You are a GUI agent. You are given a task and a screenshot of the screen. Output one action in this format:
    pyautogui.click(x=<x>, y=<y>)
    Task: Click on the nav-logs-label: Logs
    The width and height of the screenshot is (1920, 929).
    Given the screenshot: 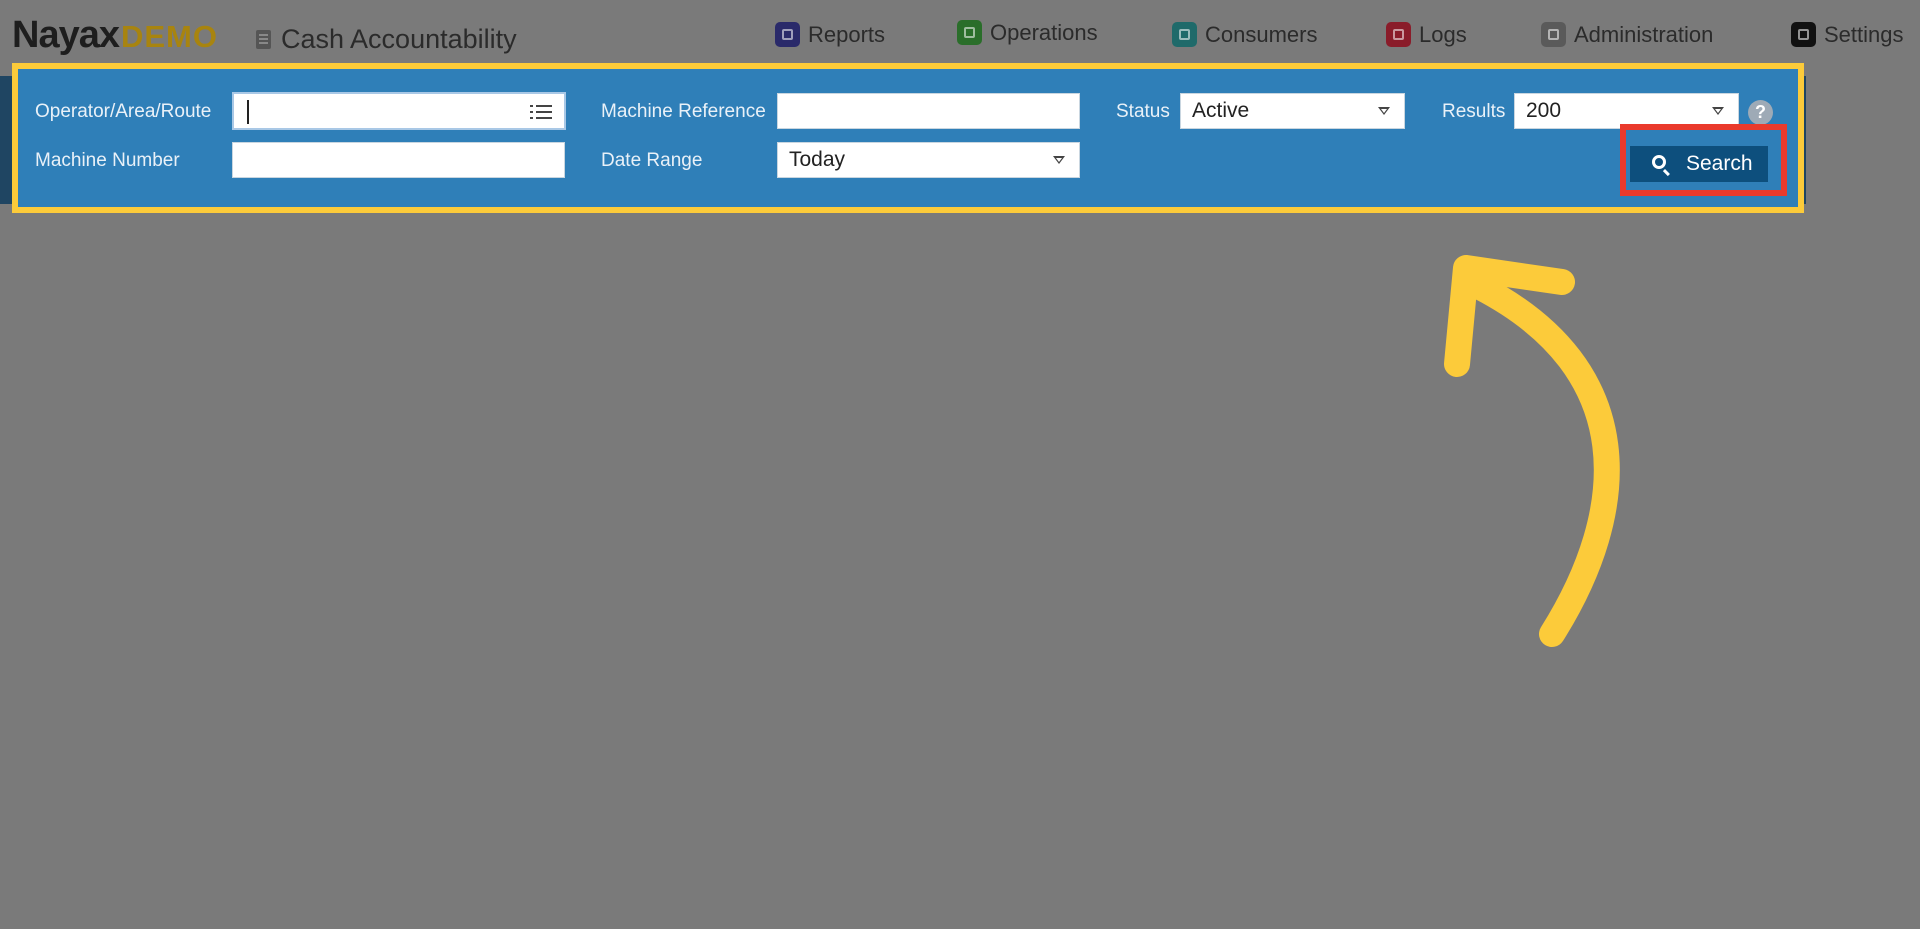 What is the action you would take?
    pyautogui.click(x=1443, y=34)
    